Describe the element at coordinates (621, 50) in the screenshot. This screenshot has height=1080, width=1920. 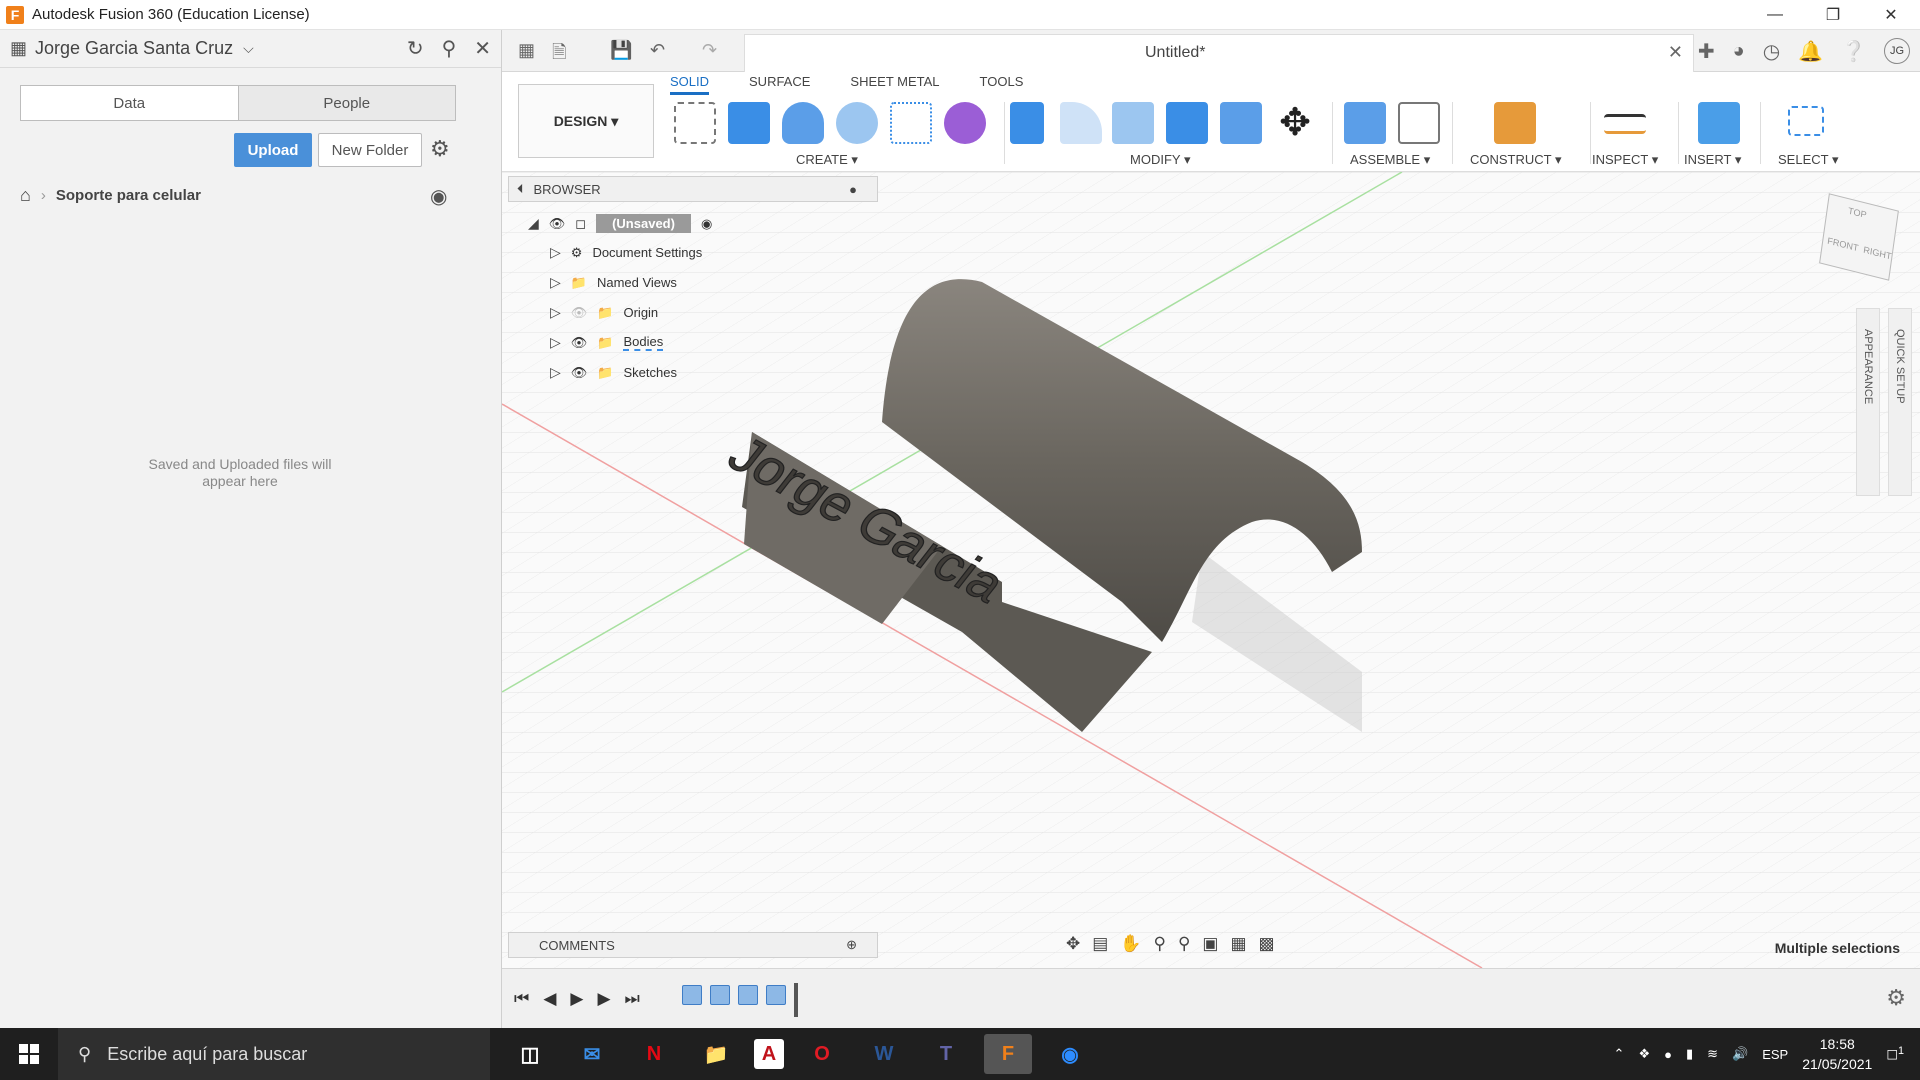
I see `save-icon: 💾` at that location.